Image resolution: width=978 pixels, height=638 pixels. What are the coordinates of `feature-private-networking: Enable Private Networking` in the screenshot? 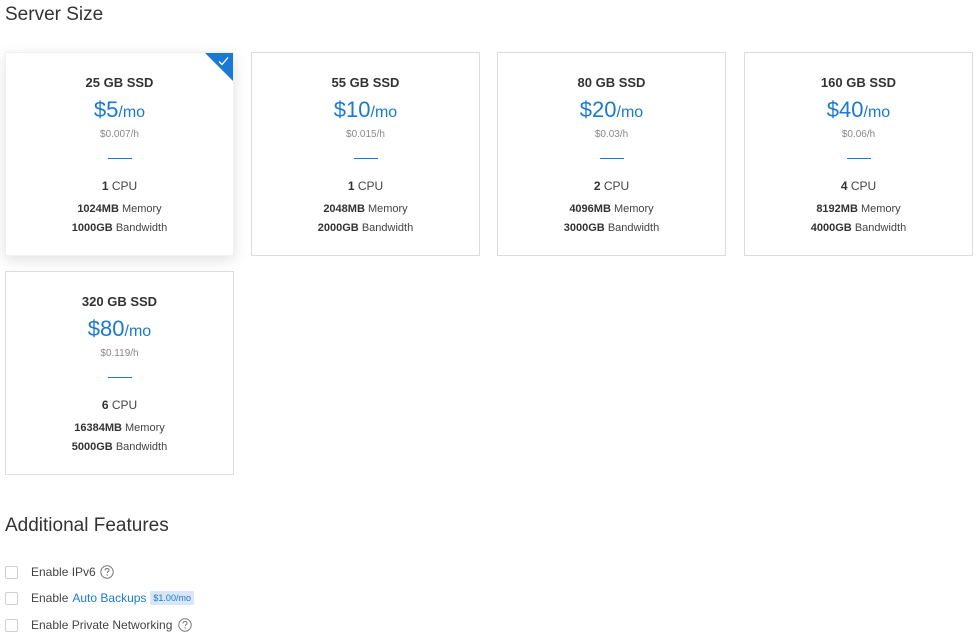 It's located at (99, 625).